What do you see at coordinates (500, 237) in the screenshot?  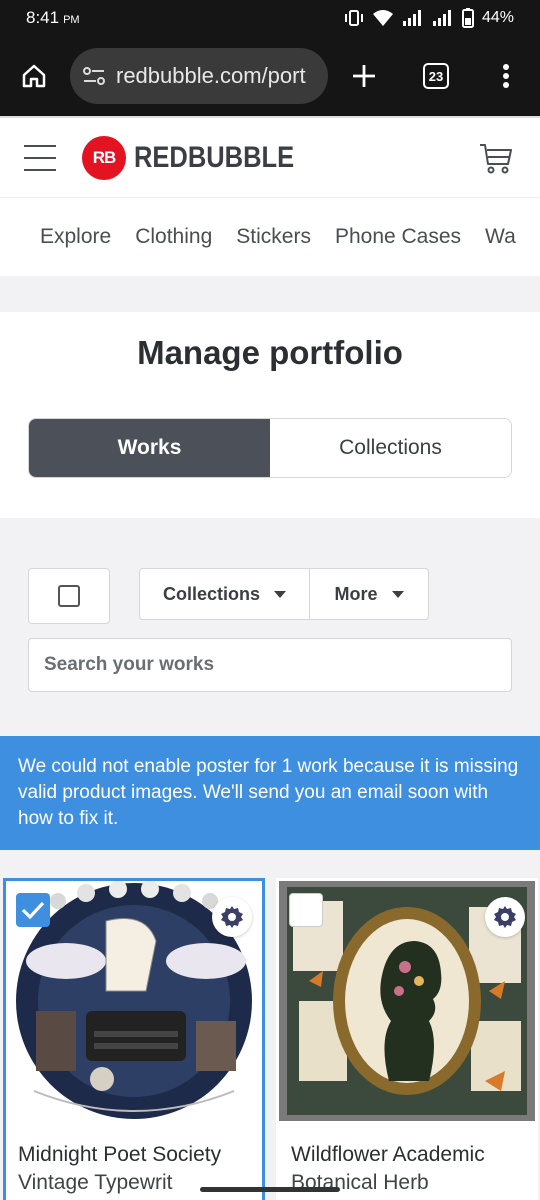 I see `nav-item-wall-art: Wa` at bounding box center [500, 237].